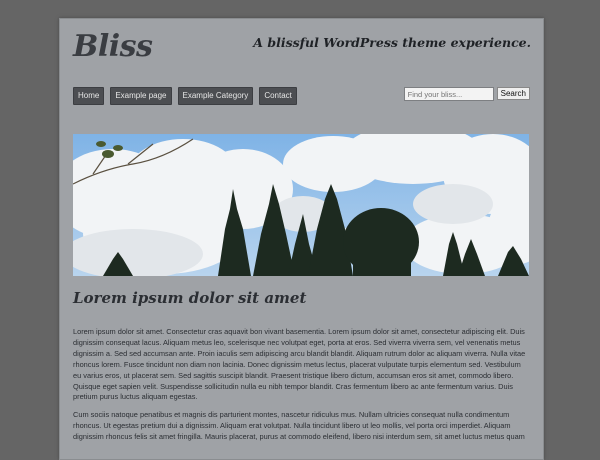 The width and height of the screenshot is (600, 460). I want to click on search-button: Search, so click(513, 93).